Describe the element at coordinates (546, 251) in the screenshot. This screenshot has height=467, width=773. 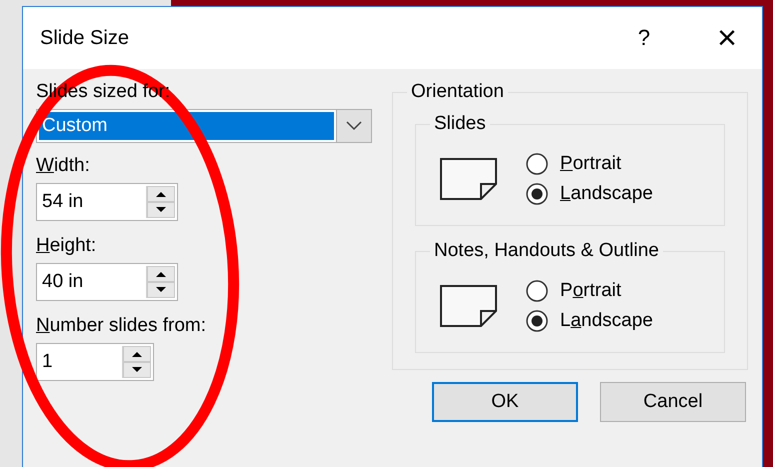
I see `group-title: Notes, Handouts & Outline` at that location.